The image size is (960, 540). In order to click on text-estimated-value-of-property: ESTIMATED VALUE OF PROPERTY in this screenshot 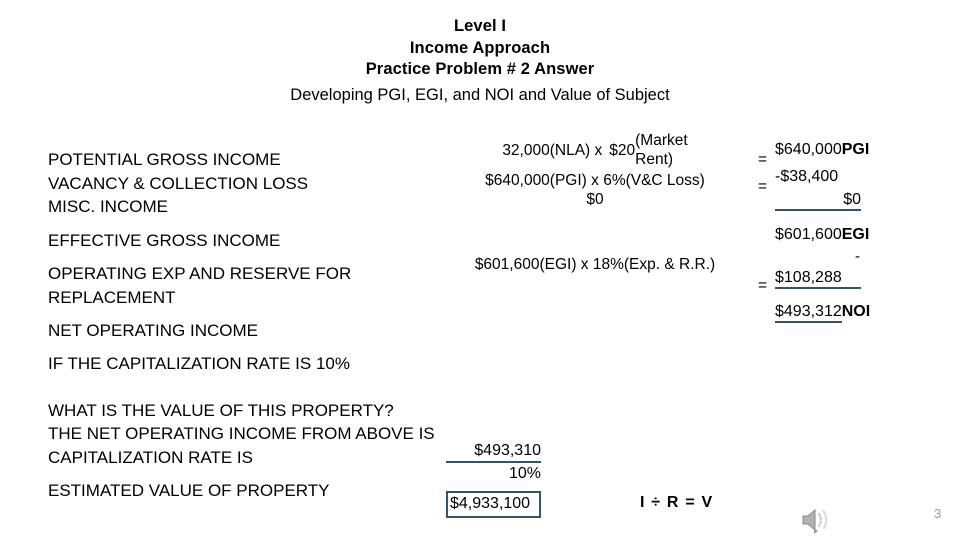, I will do `click(189, 490)`.